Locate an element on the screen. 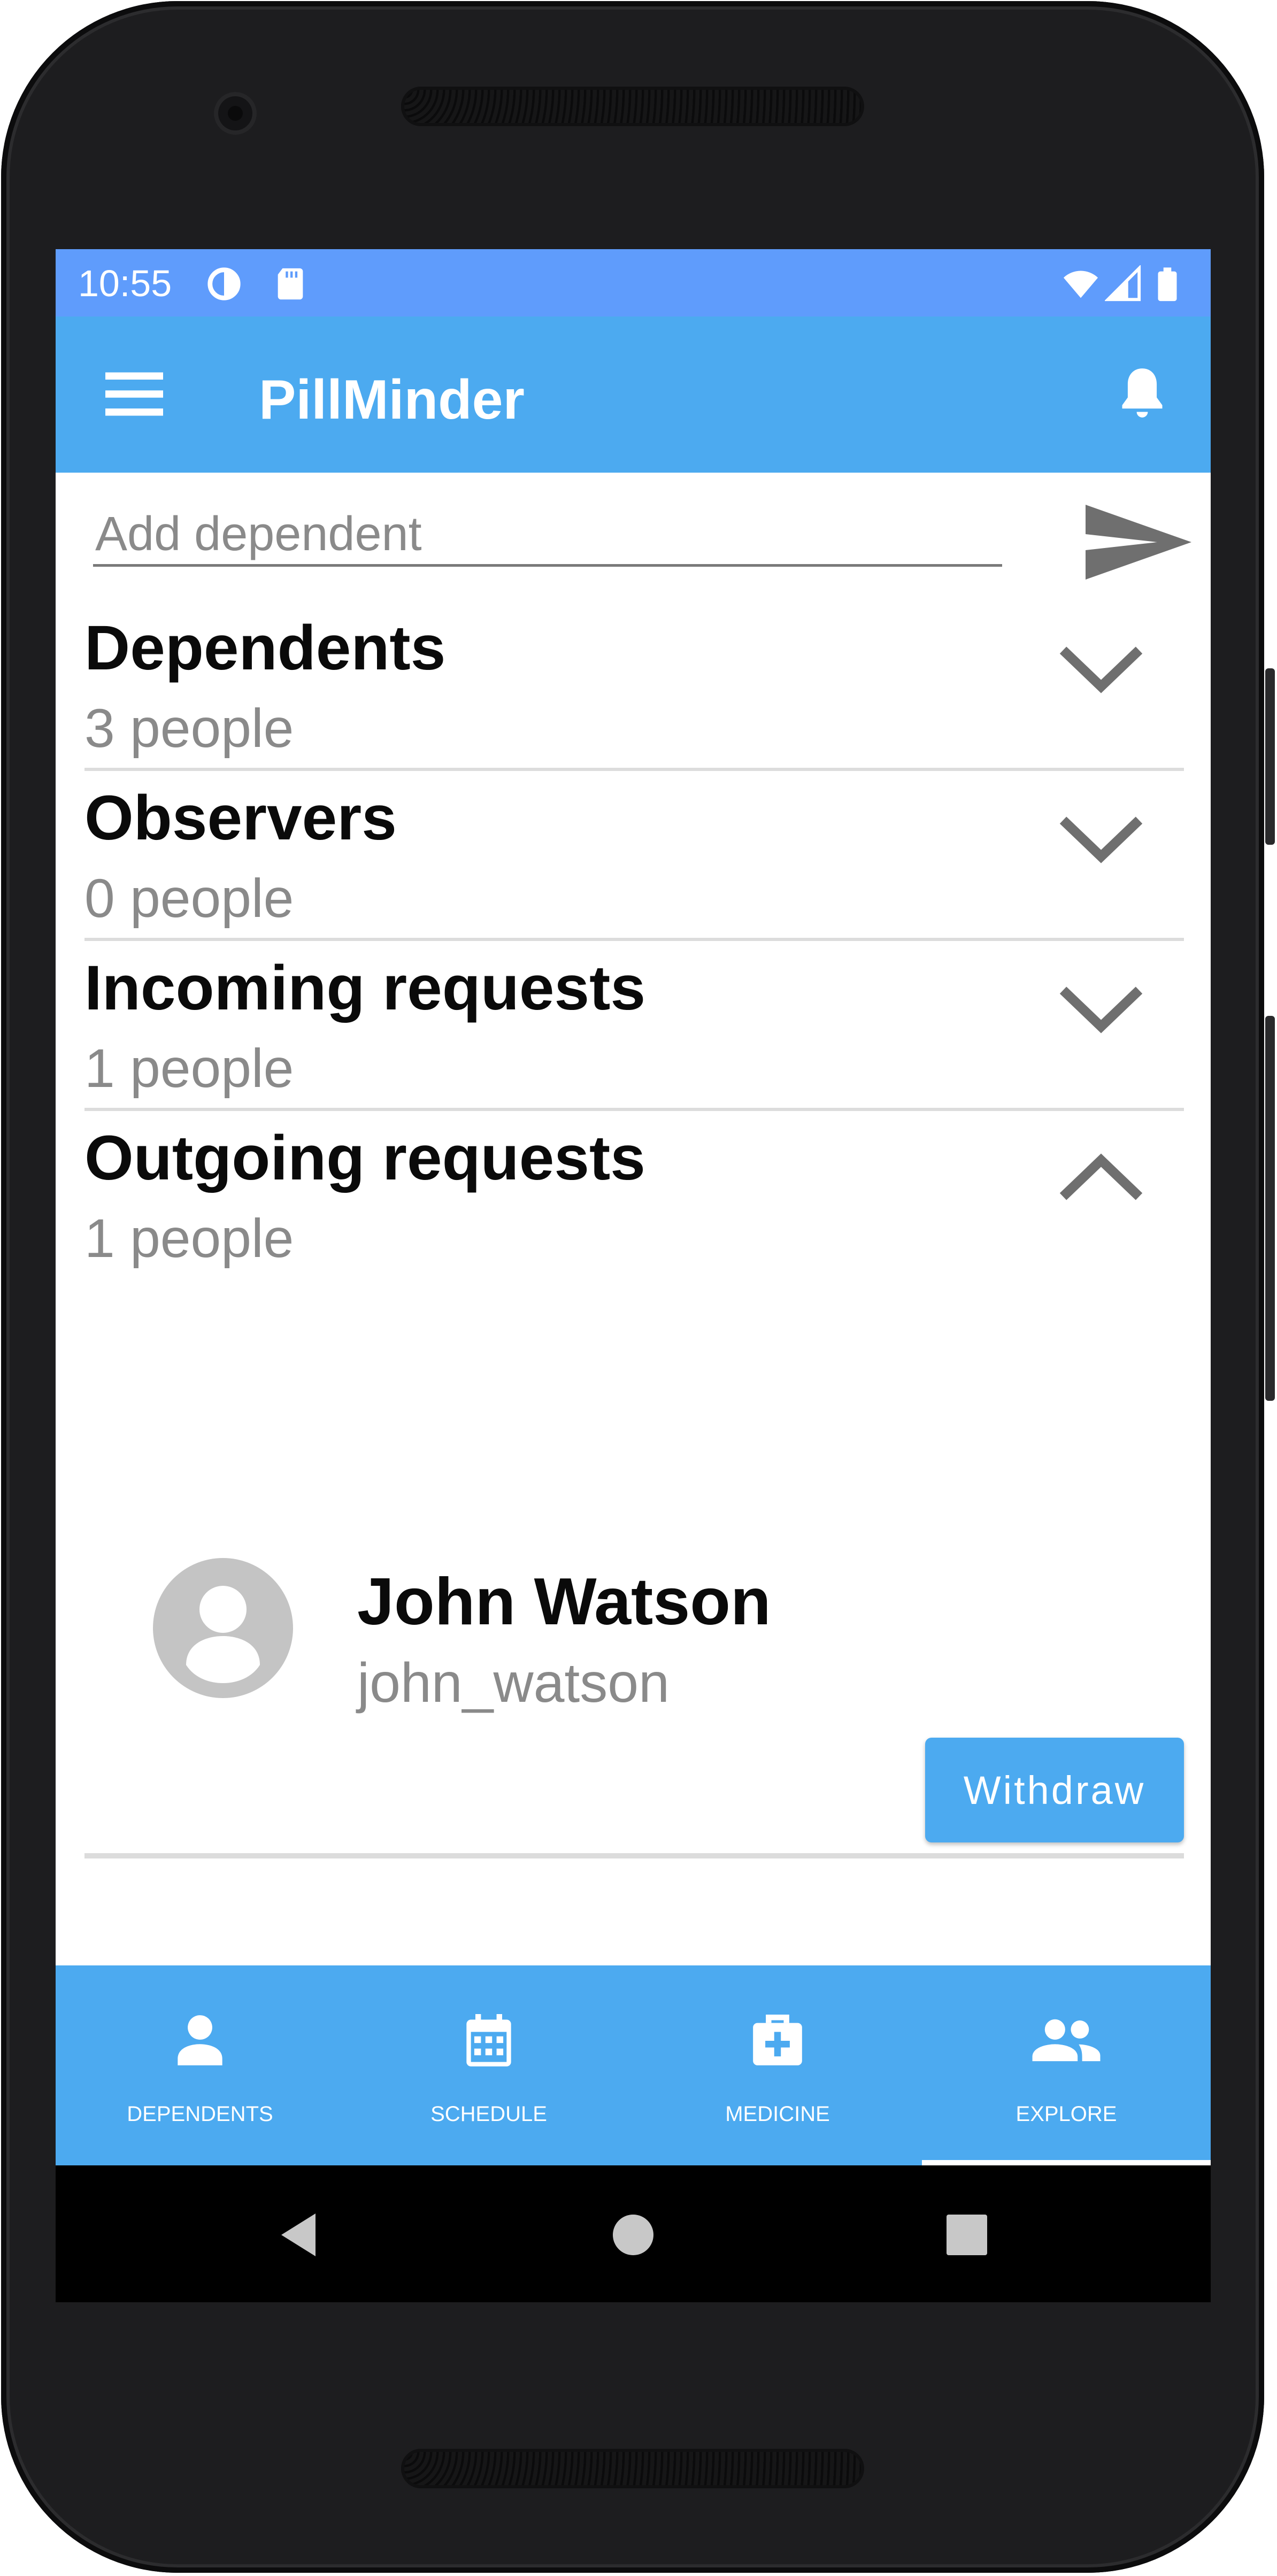 The width and height of the screenshot is (1277, 2576). app-title: PillMinder is located at coordinates (392, 400).